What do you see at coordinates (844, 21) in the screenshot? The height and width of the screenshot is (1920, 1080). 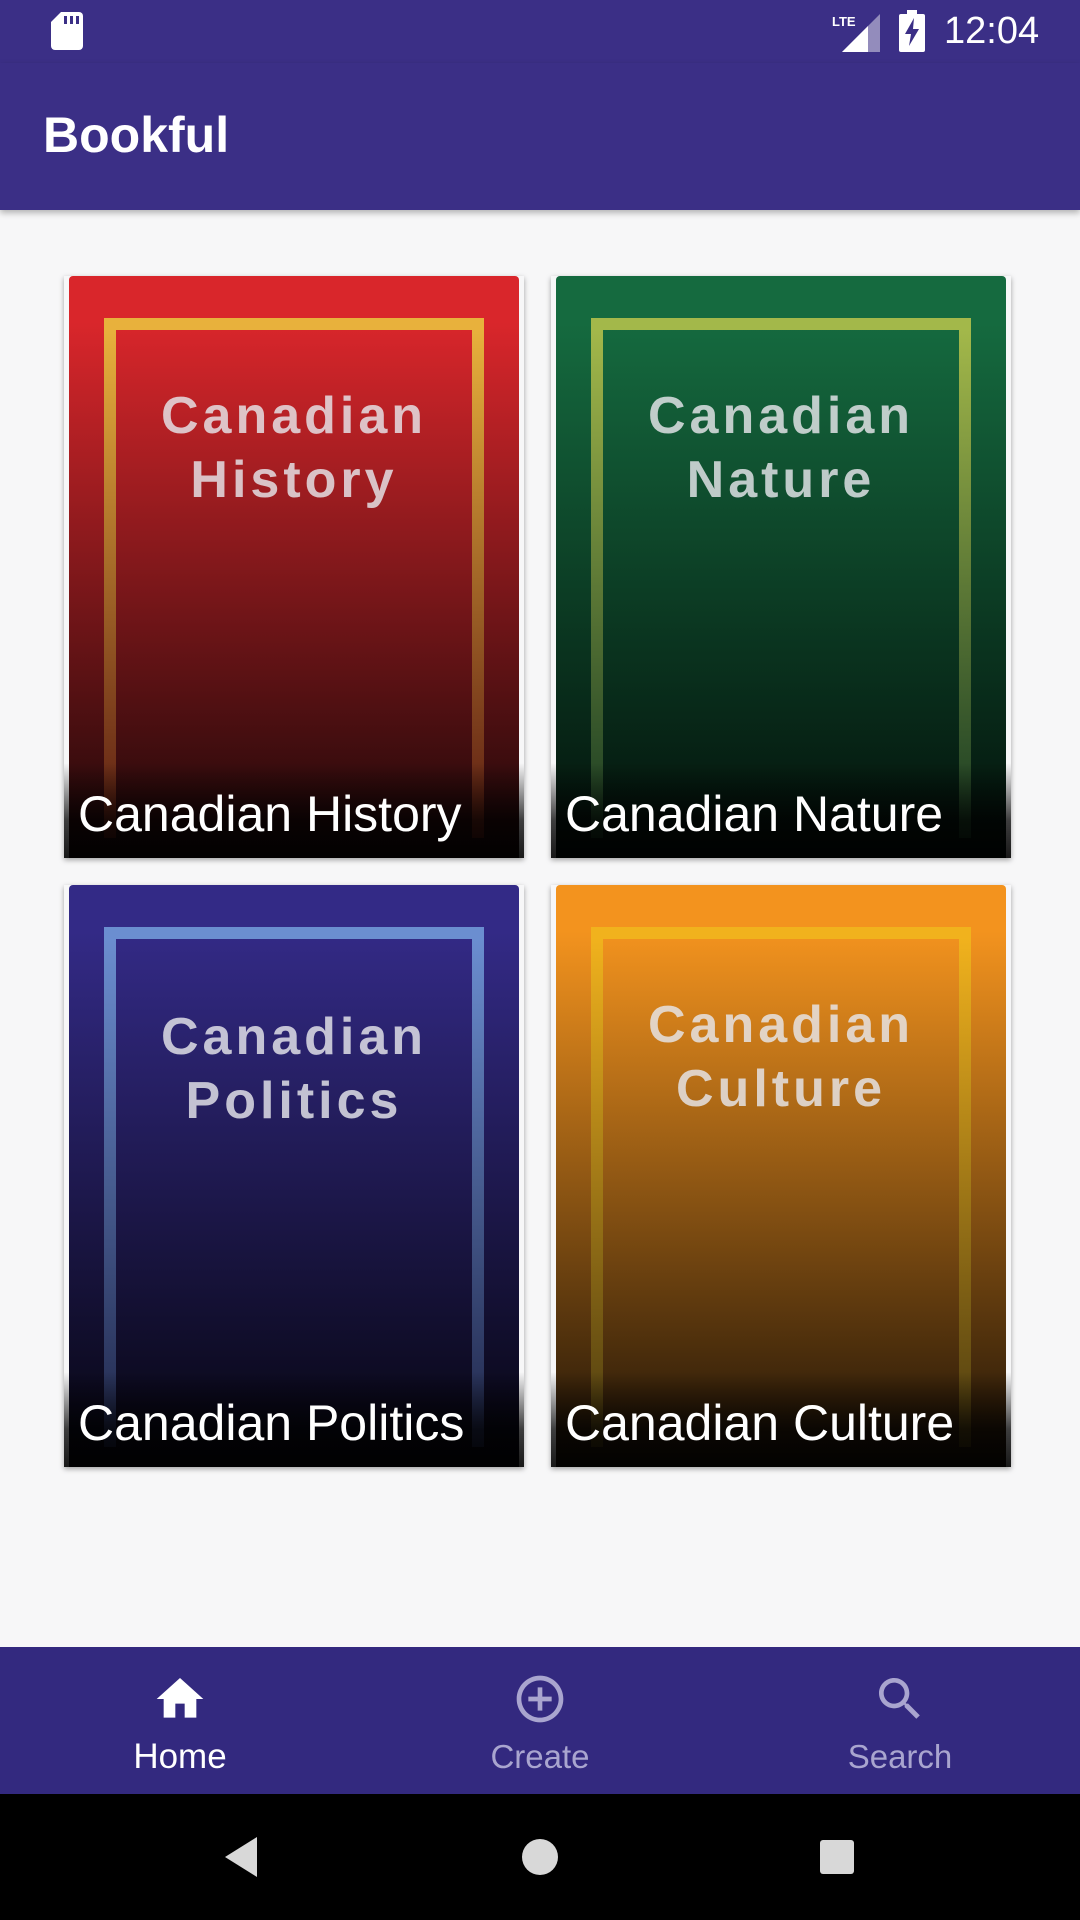 I see `lte-label: LTE` at bounding box center [844, 21].